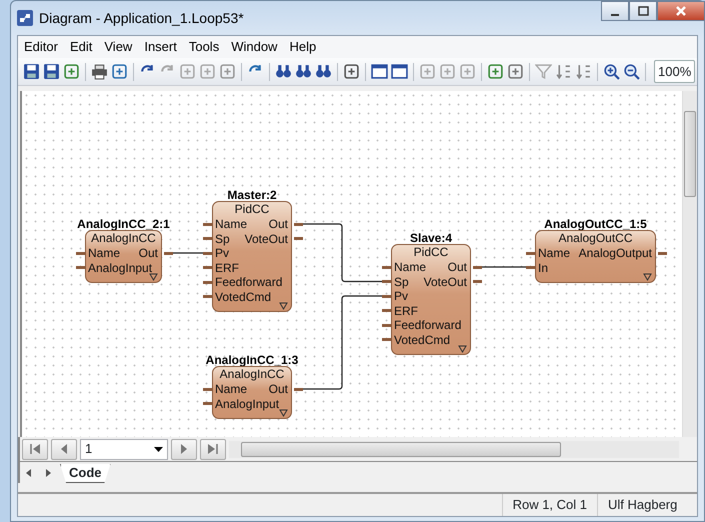 The image size is (705, 522). I want to click on last-icon, so click(213, 449).